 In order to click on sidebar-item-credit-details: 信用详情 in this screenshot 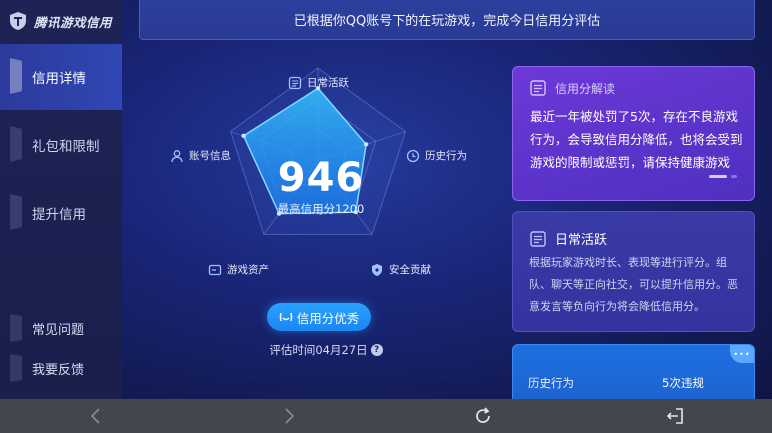, I will do `click(61, 77)`.